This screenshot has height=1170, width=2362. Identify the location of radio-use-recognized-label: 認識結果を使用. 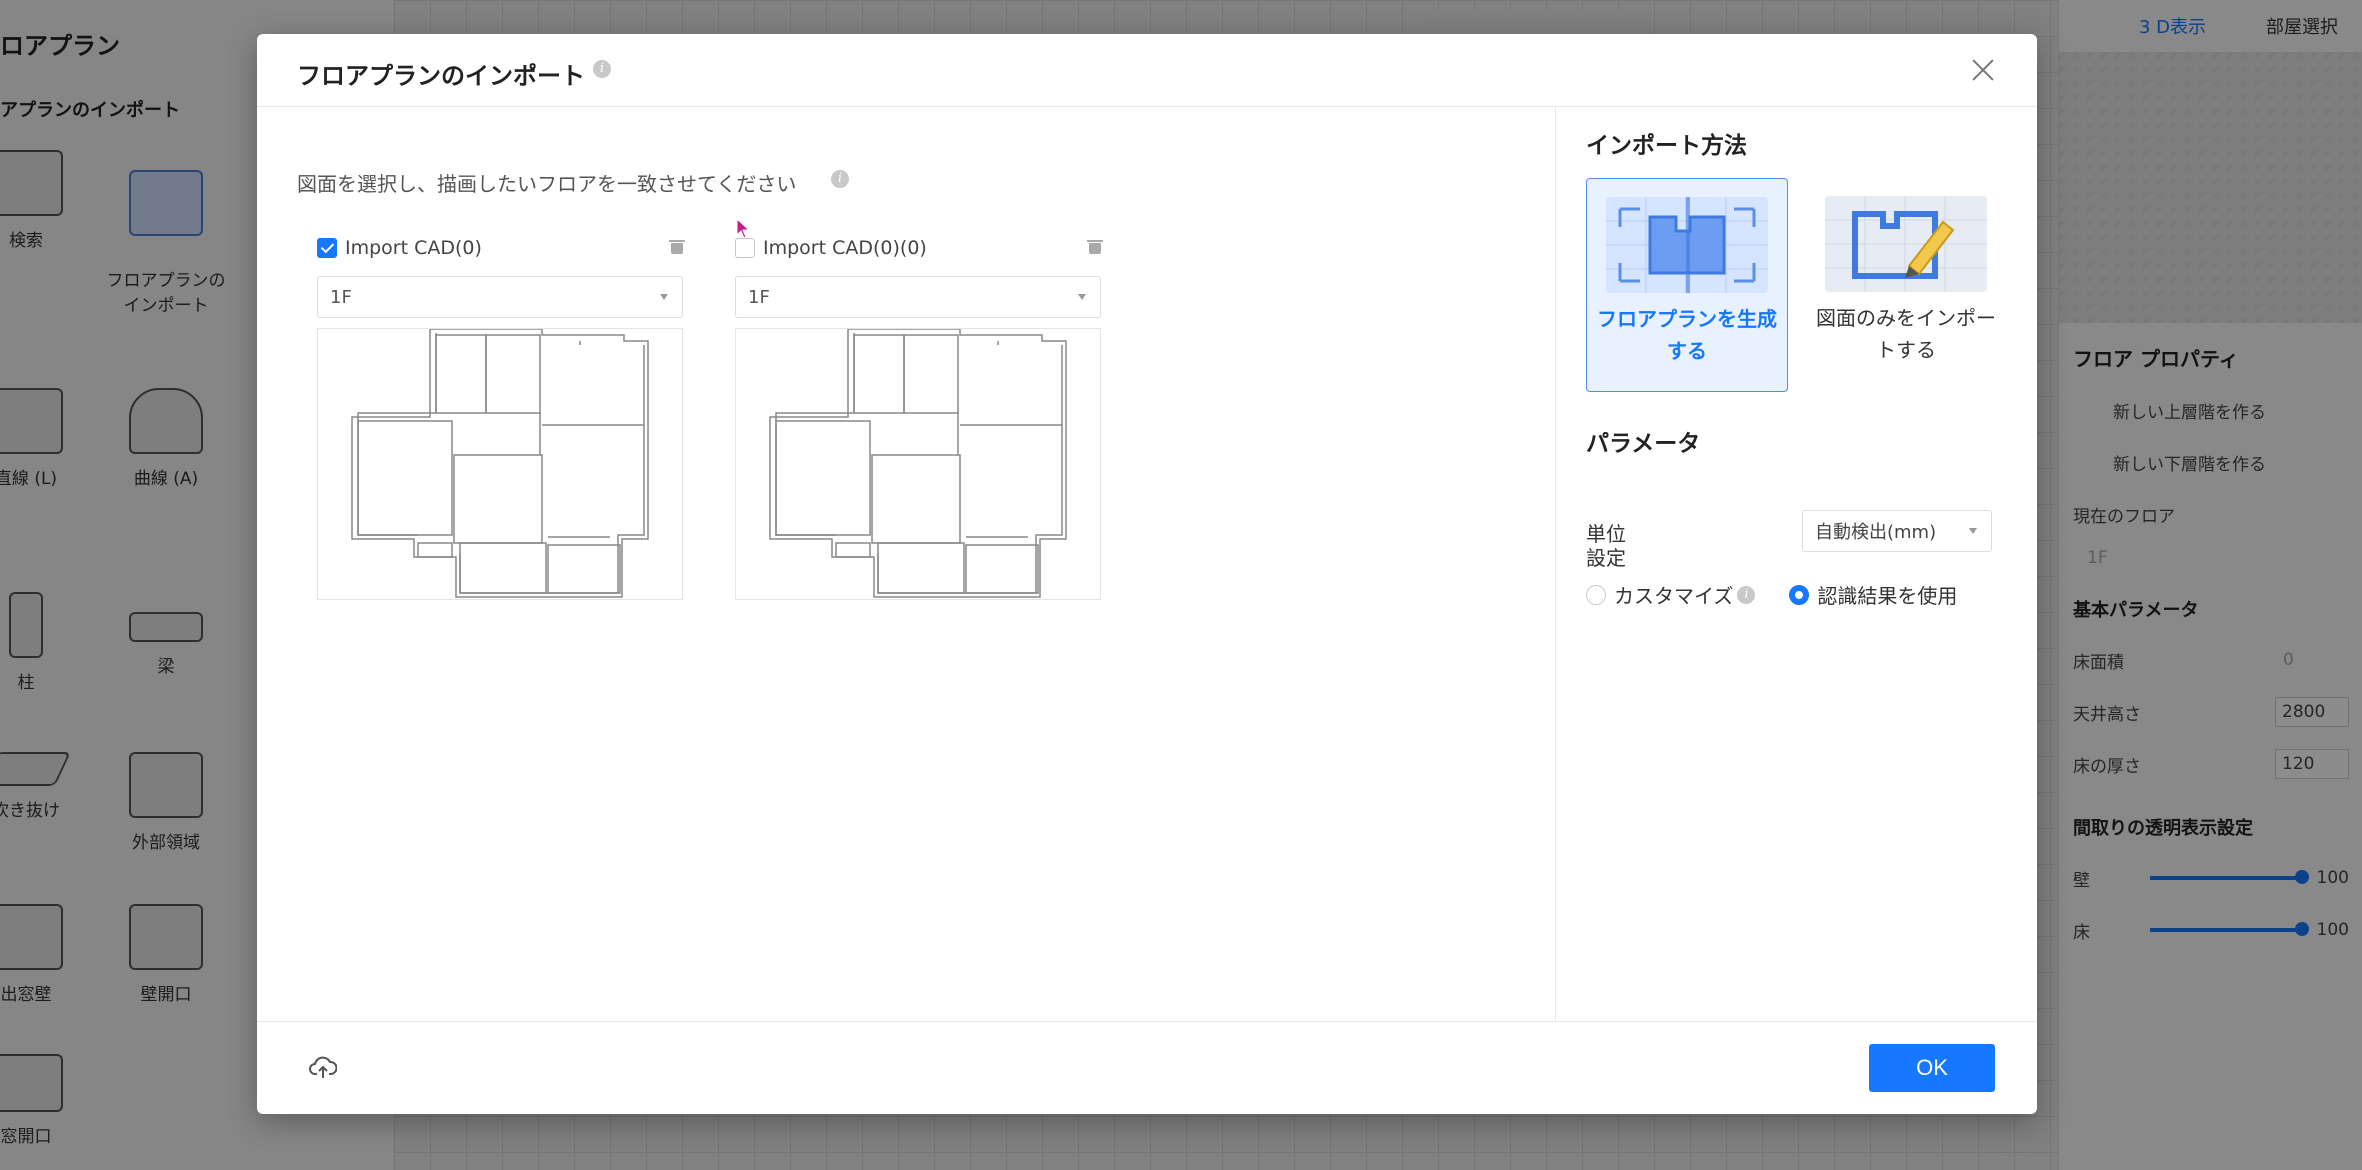
(1887, 594).